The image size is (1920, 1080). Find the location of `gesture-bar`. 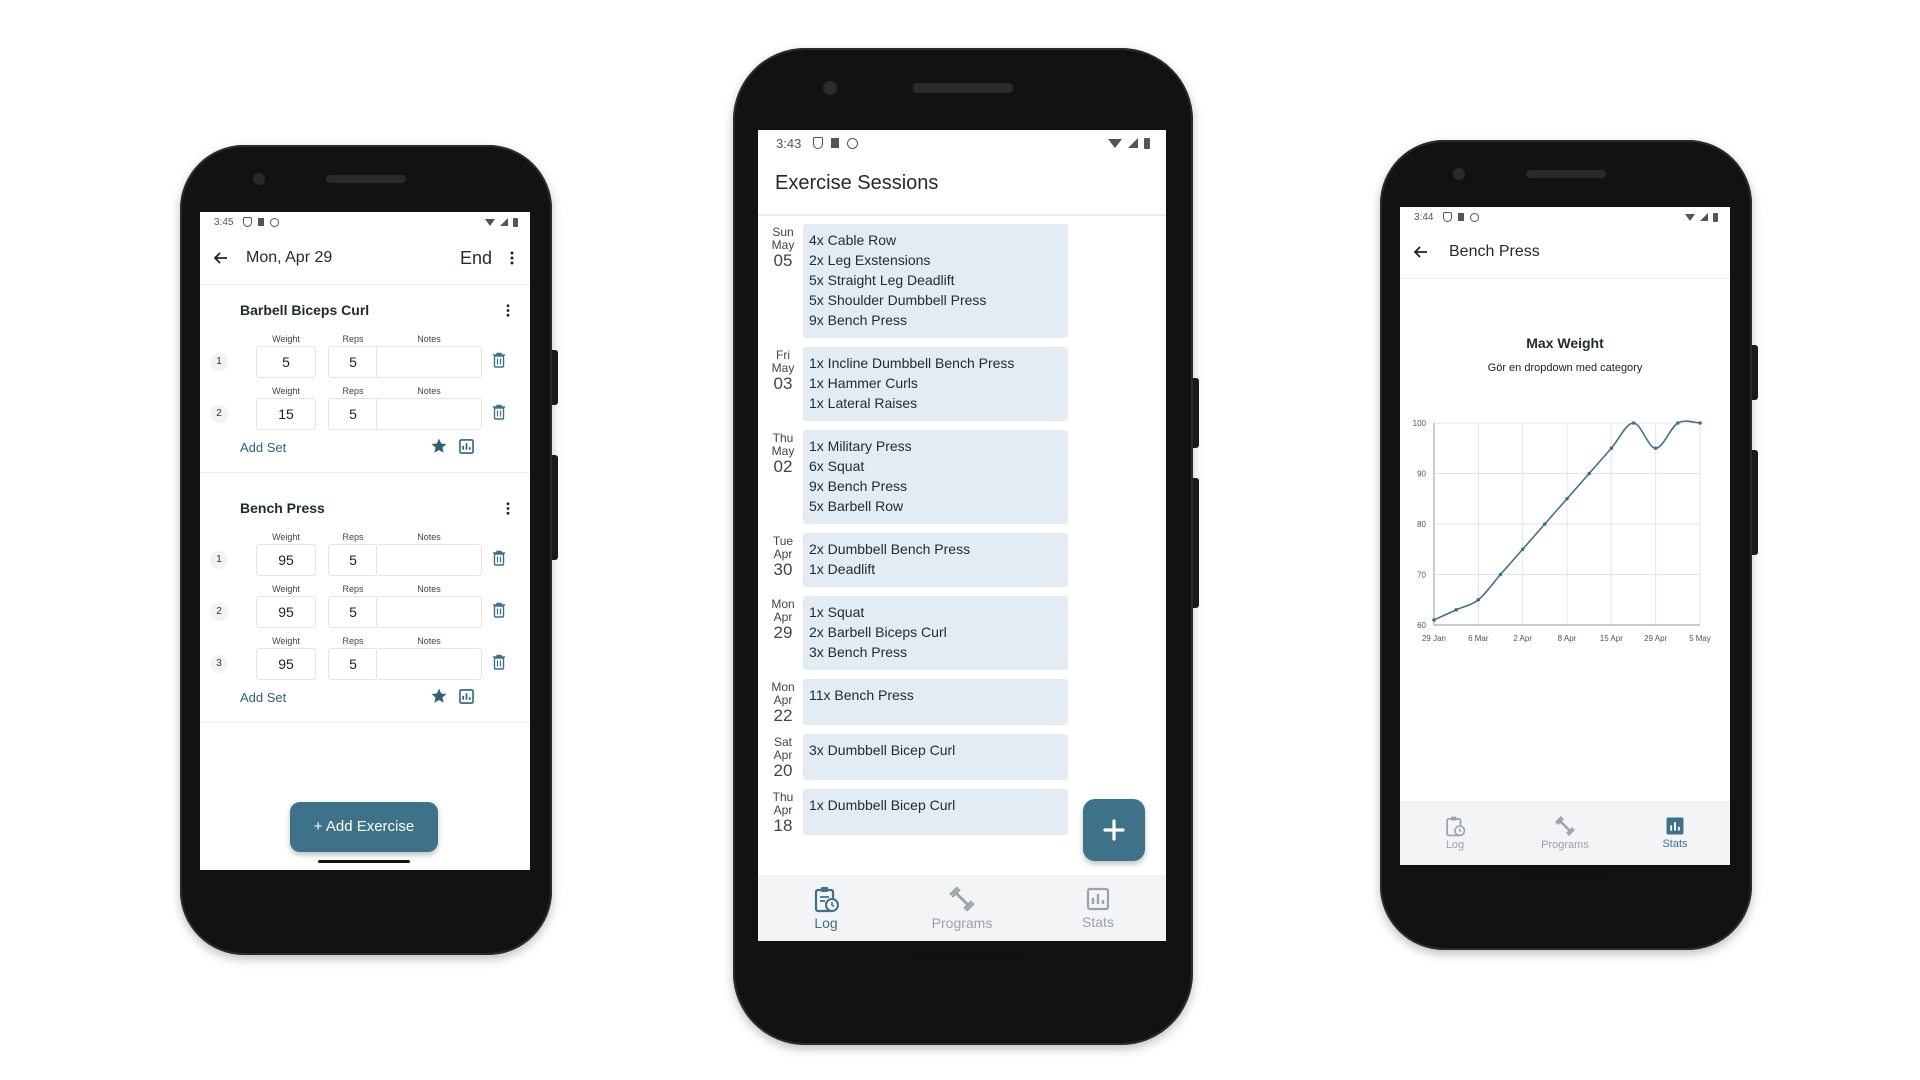

gesture-bar is located at coordinates (1564, 875).